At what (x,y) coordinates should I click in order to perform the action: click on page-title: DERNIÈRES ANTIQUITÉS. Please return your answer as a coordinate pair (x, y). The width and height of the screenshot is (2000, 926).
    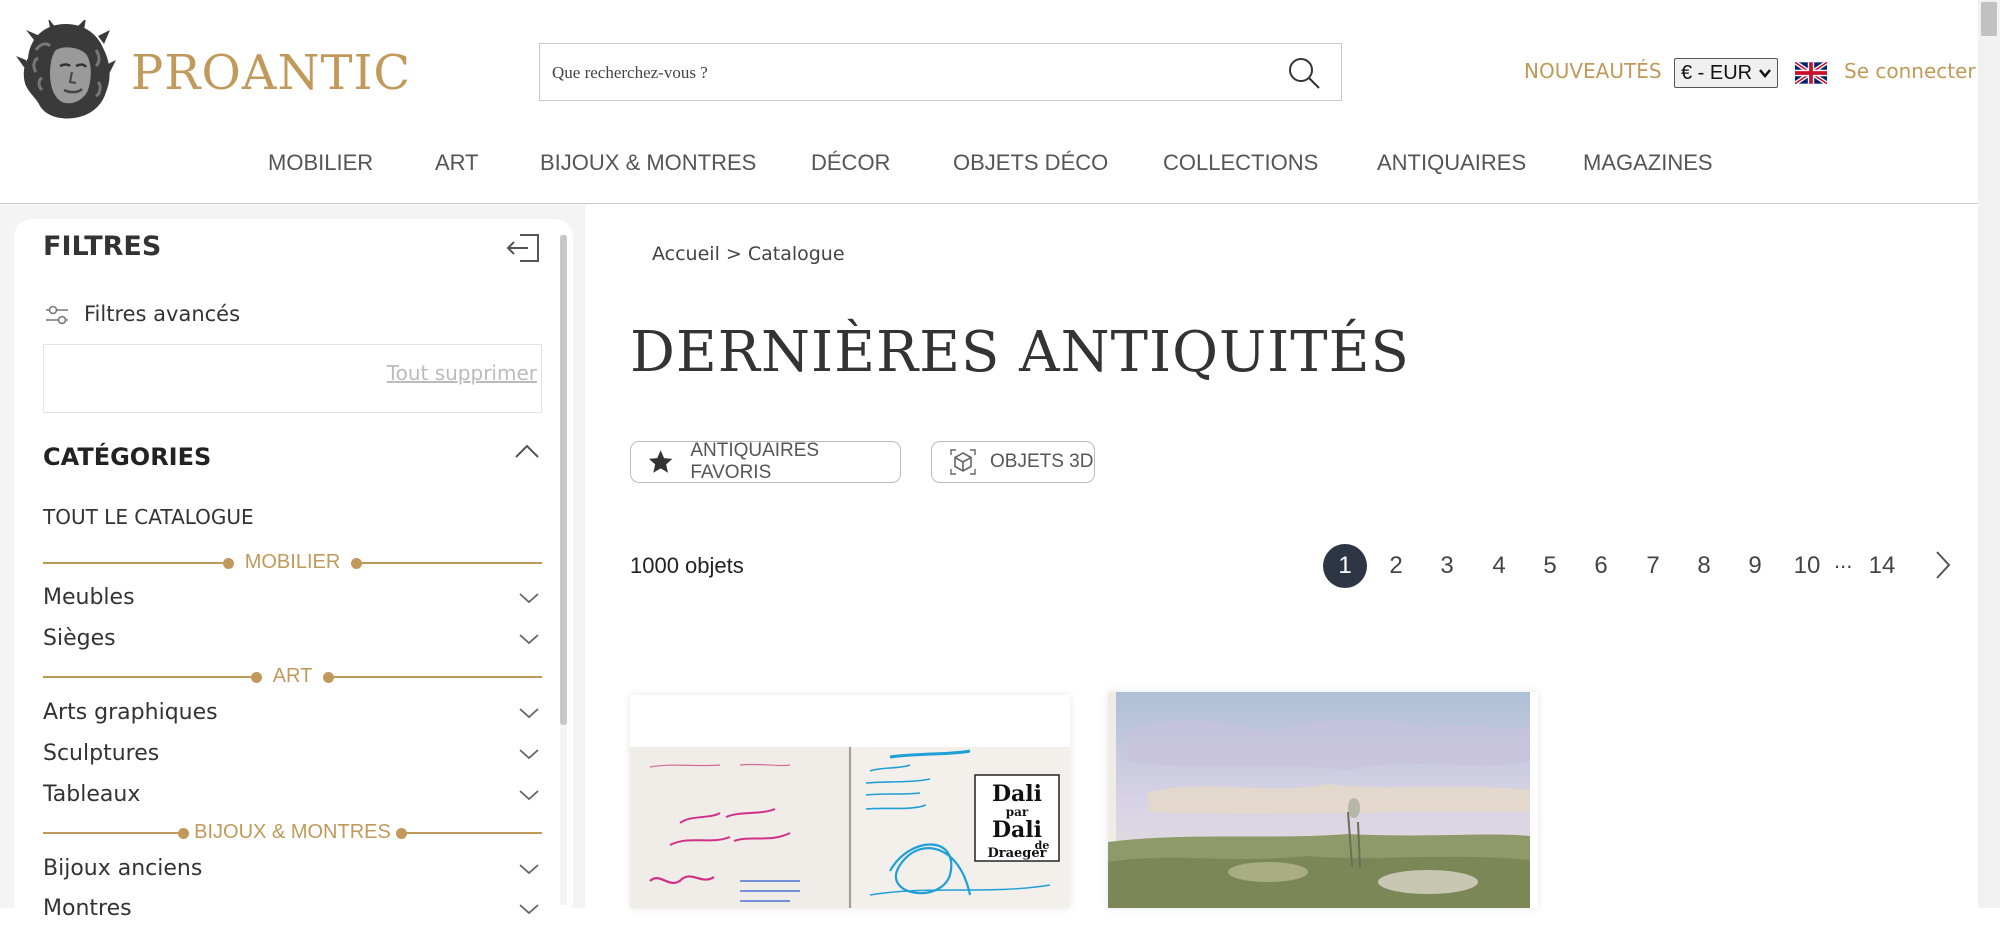
    Looking at the image, I should click on (1020, 352).